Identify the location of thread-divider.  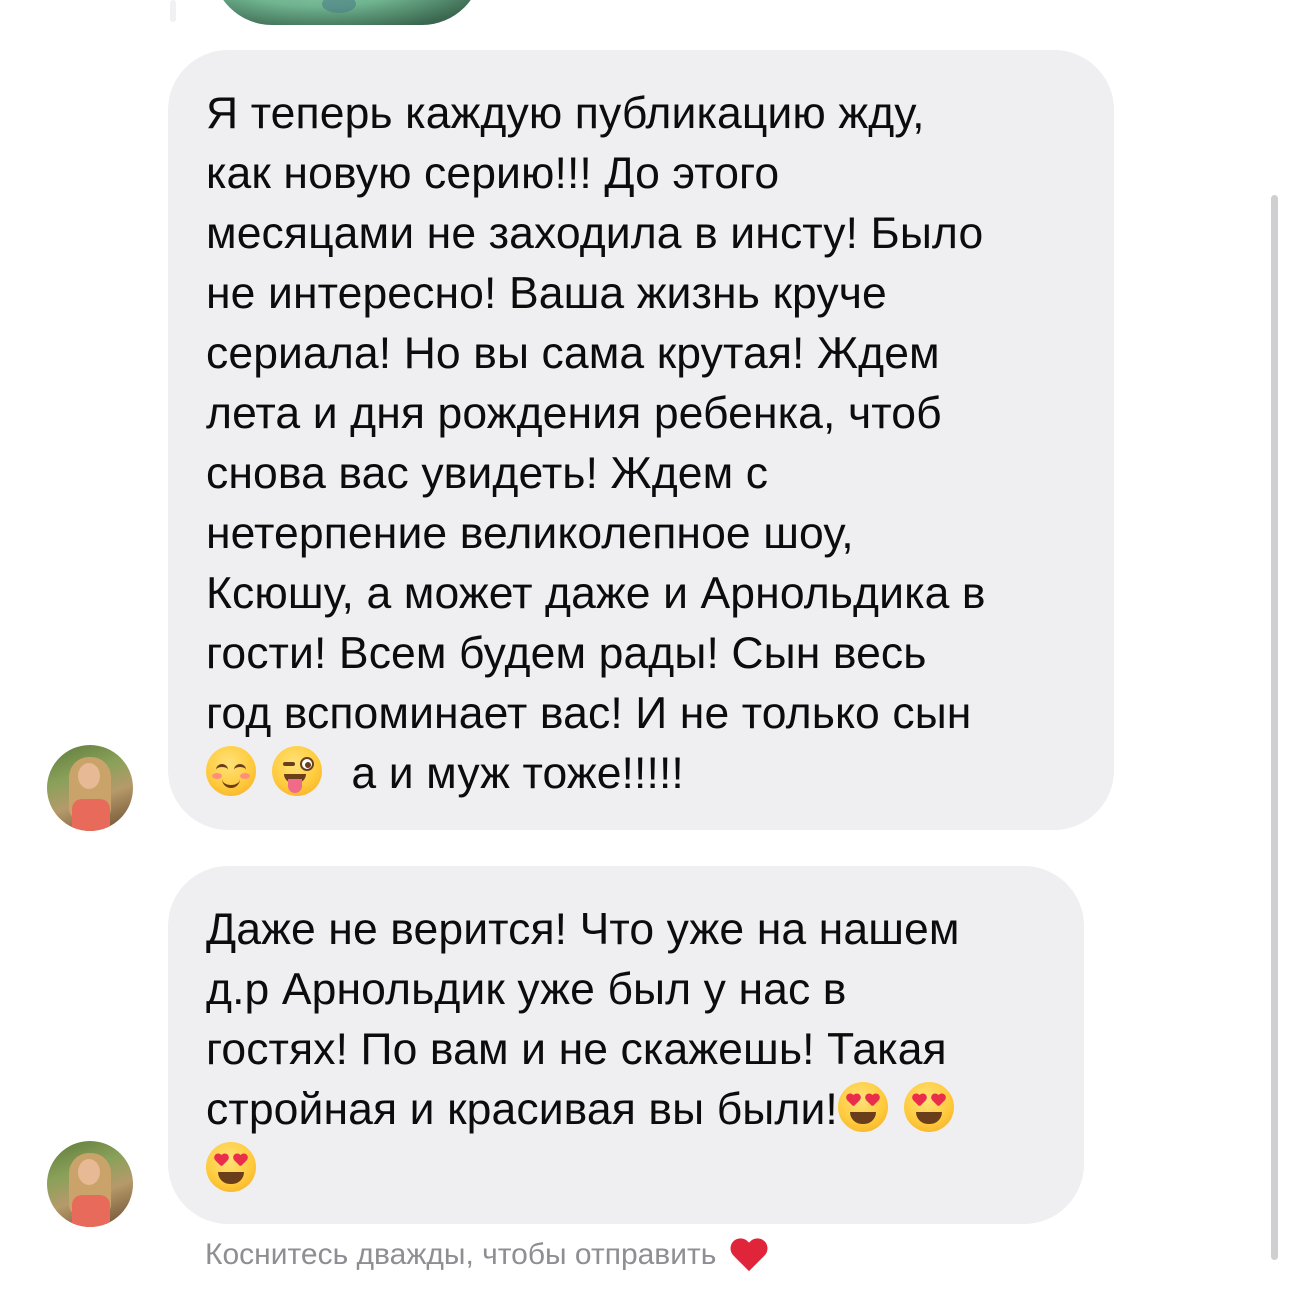
(173, 11).